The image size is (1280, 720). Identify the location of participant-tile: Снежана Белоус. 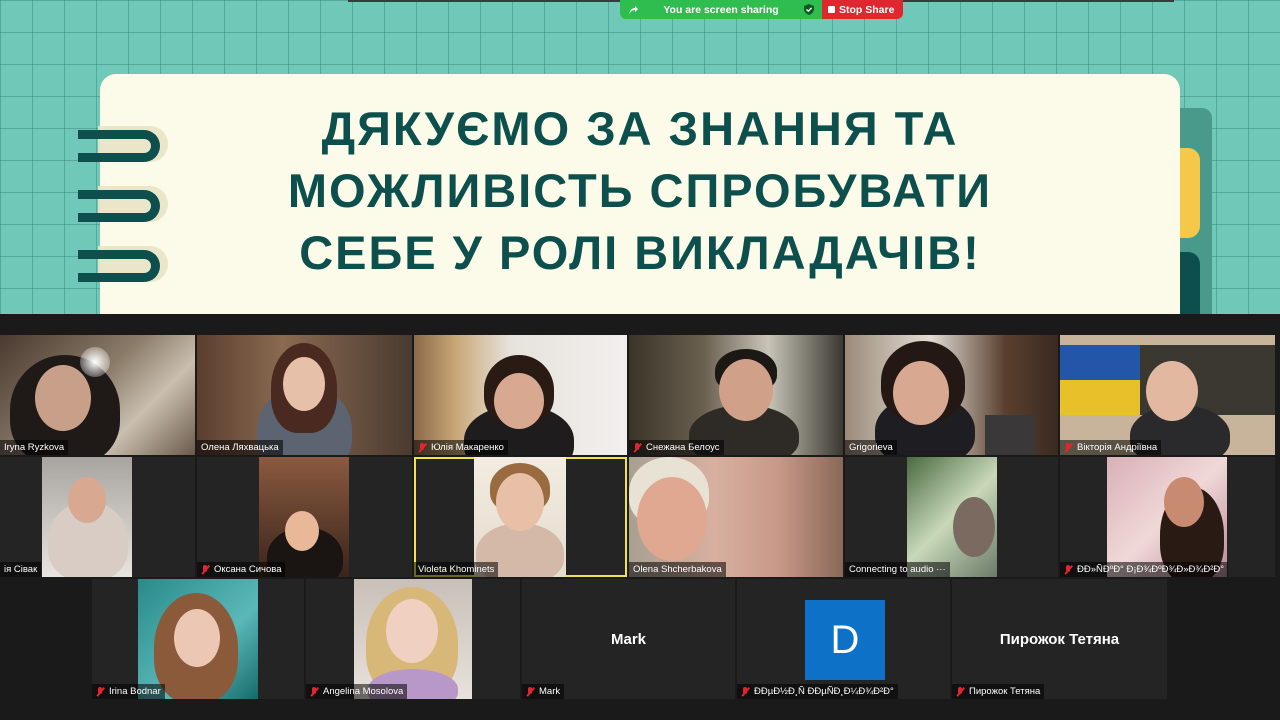
(736, 395).